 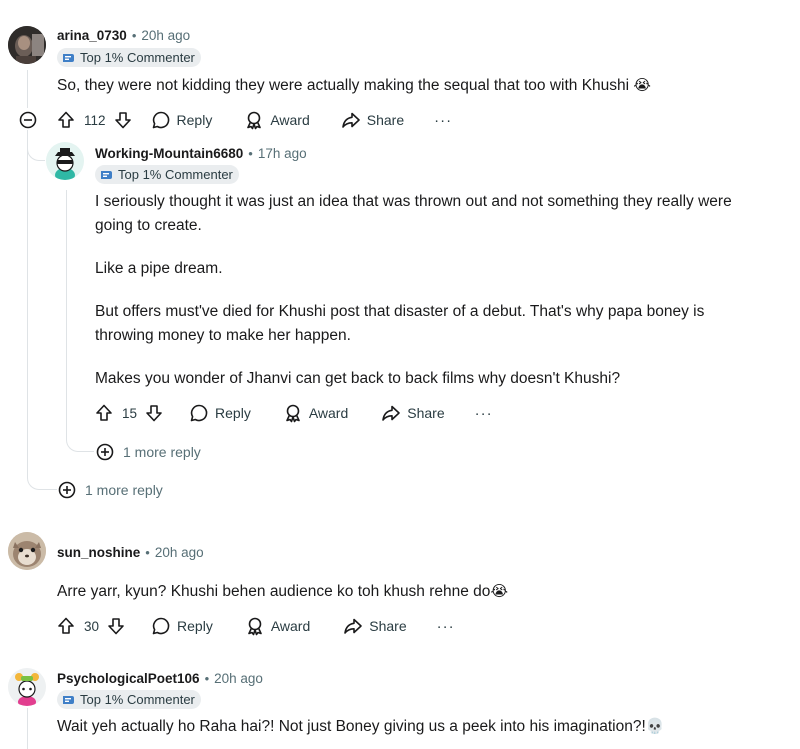 I want to click on vote-count: 30, so click(x=92, y=626).